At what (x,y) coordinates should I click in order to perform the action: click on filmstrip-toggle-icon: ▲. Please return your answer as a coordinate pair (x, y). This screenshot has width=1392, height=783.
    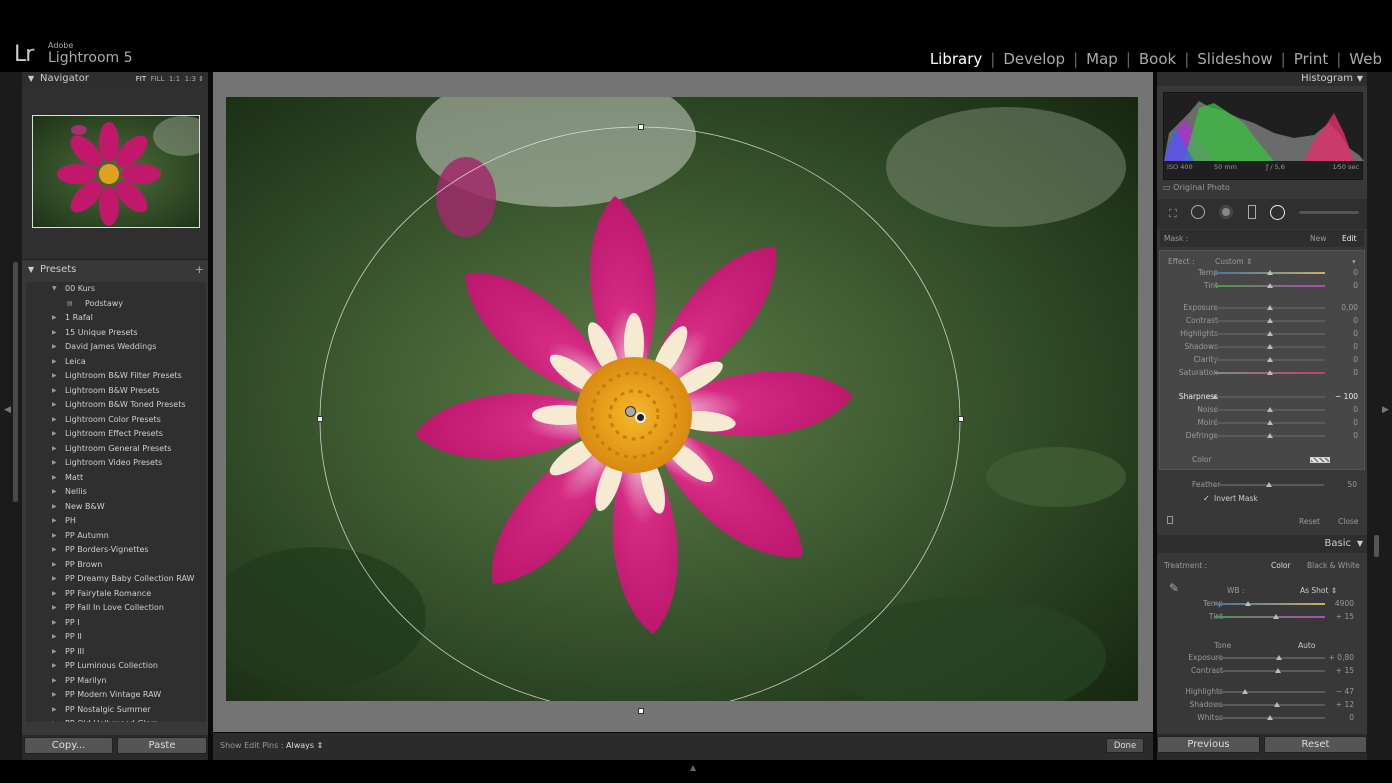
    Looking at the image, I should click on (693, 767).